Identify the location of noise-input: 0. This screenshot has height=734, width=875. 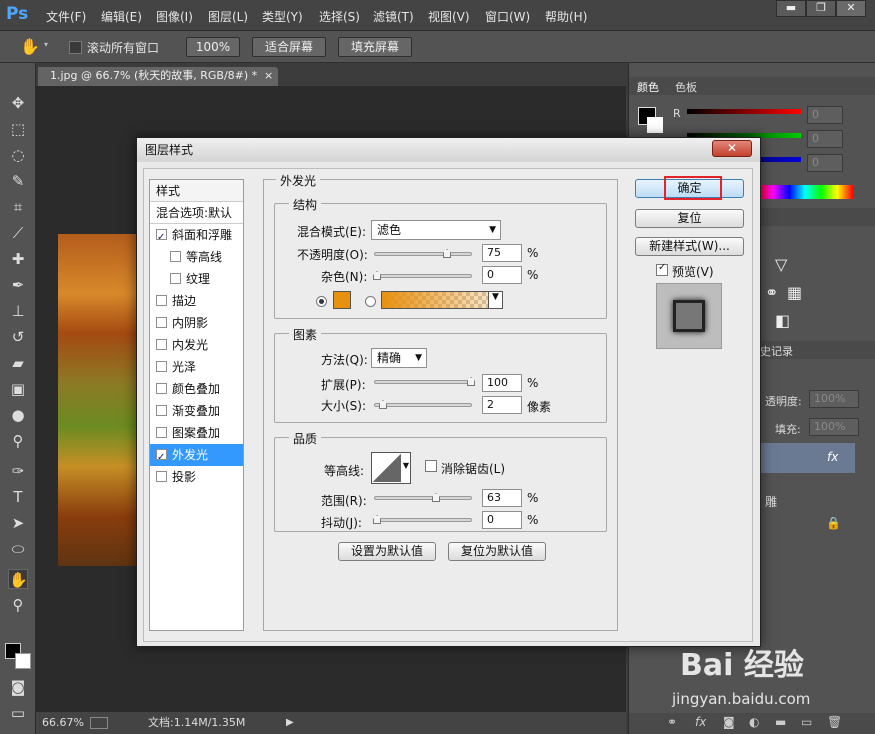
(502, 275).